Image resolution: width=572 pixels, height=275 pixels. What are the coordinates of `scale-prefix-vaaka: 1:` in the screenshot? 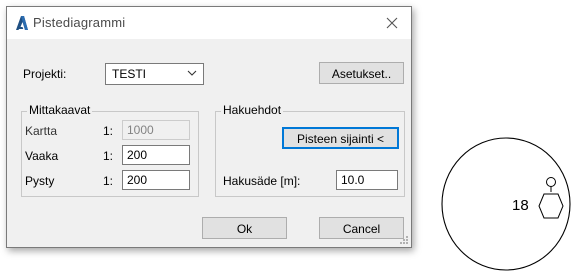 It's located at (108, 156).